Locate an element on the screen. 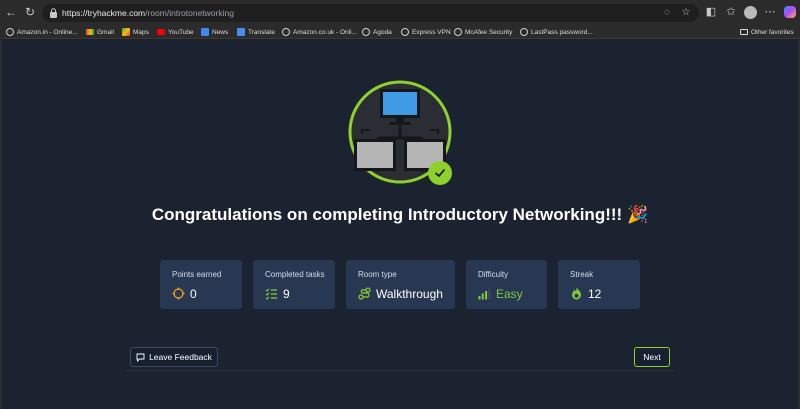 This screenshot has width=800, height=409. bookmark-translate: Translate is located at coordinates (256, 32).